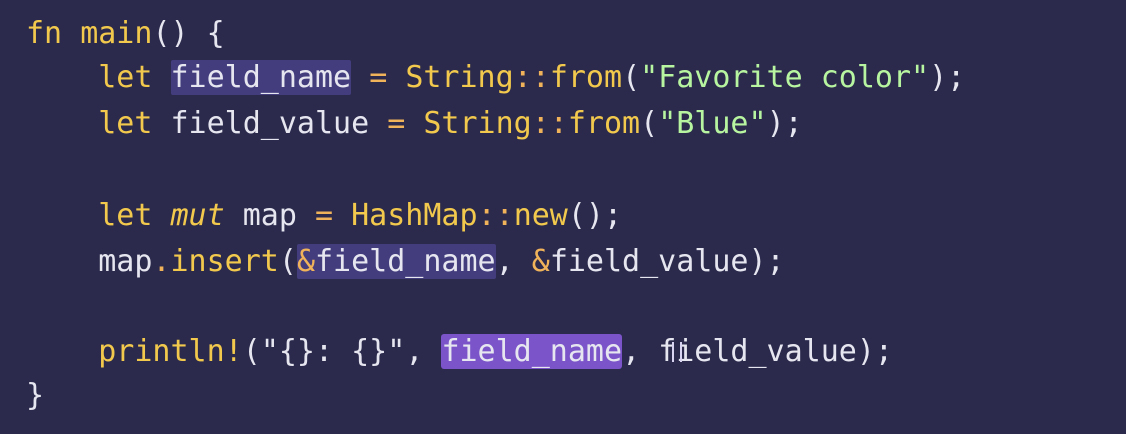  I want to click on variable-field-value: field_value, so click(270, 123).